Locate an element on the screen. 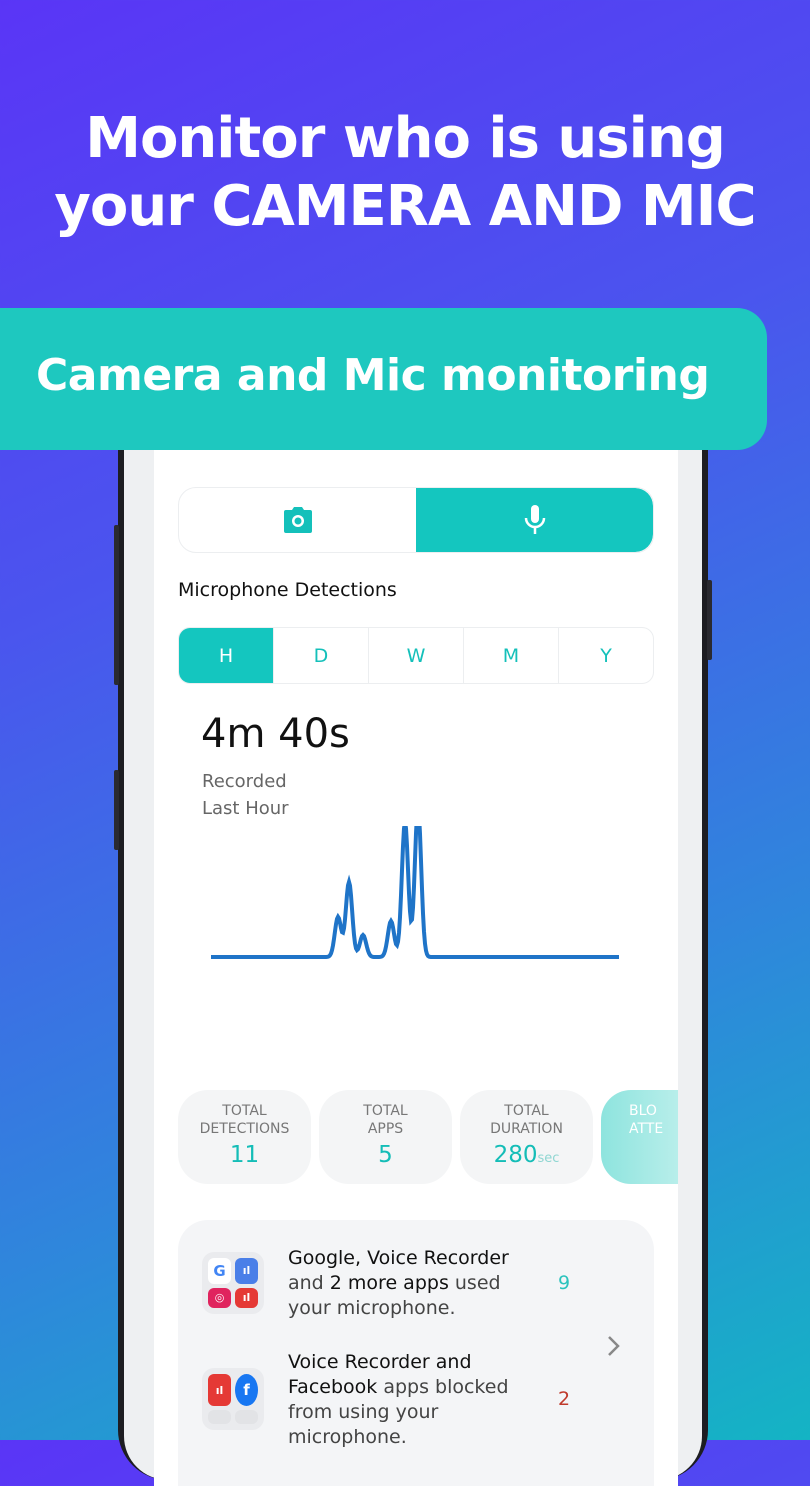 This screenshot has width=810, height=1486. section-title: Microphone Detections is located at coordinates (287, 590).